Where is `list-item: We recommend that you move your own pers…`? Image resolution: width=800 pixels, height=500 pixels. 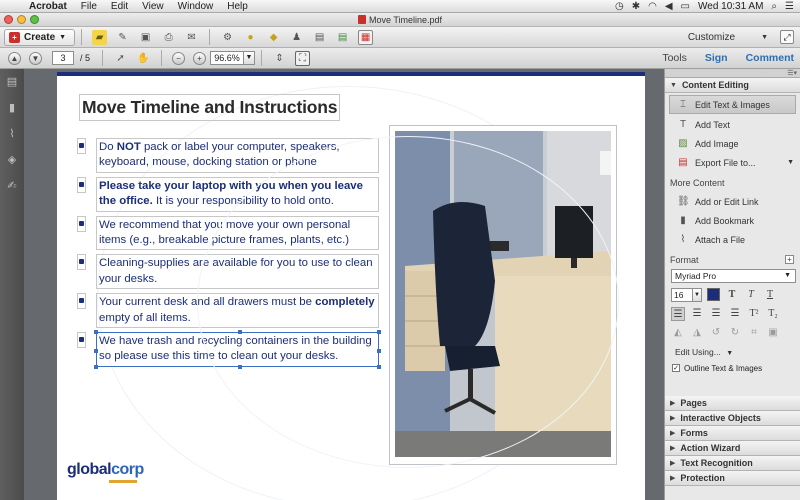
list-item: We recommend that you move your own pers… is located at coordinates (228, 233).